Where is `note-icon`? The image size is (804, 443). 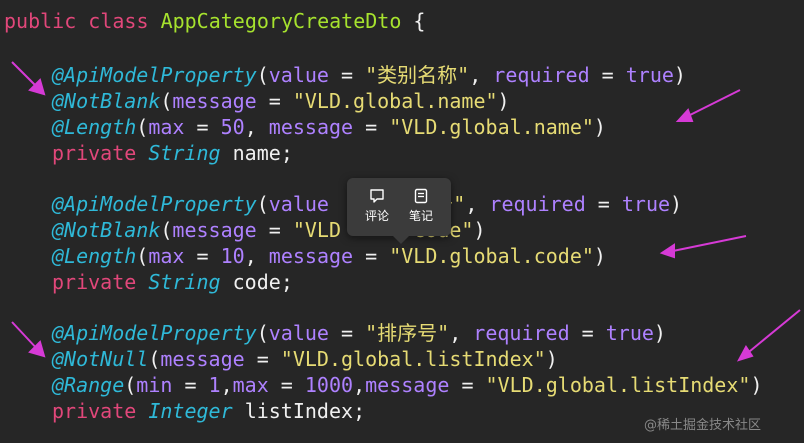 note-icon is located at coordinates (421, 196).